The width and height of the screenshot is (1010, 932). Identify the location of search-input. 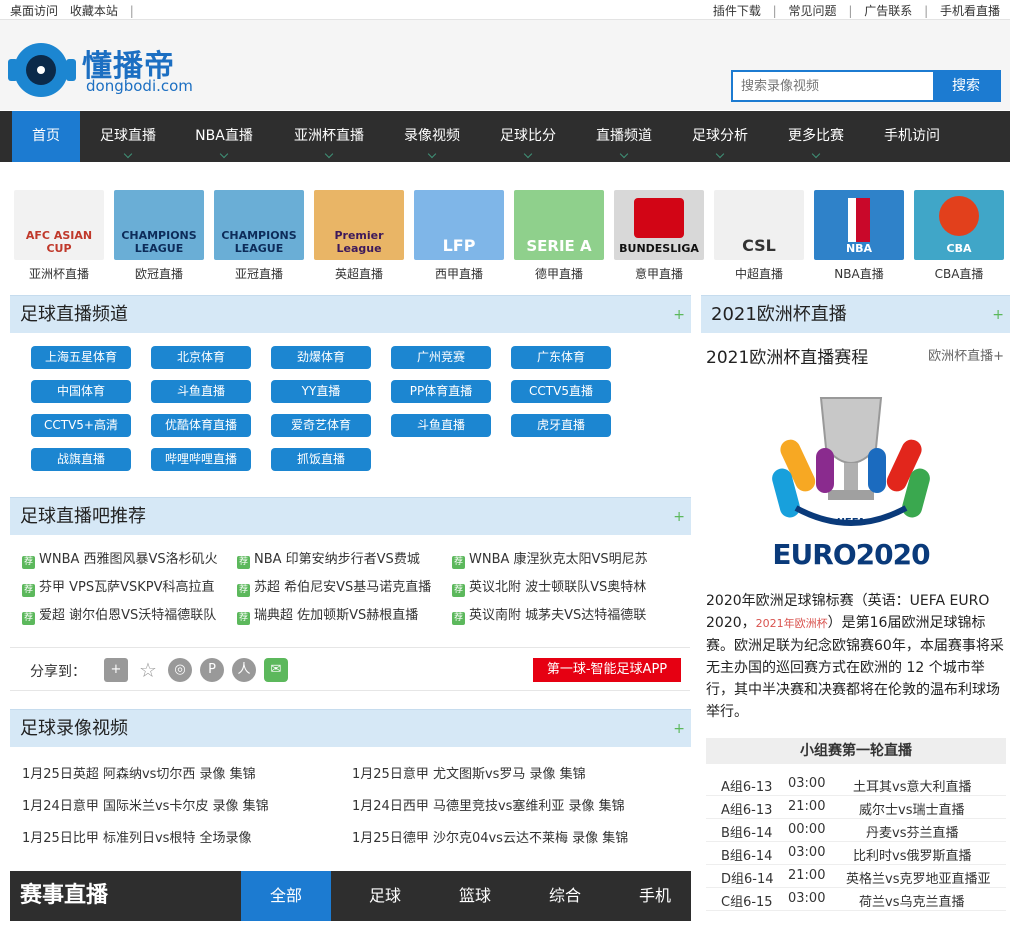
(833, 86).